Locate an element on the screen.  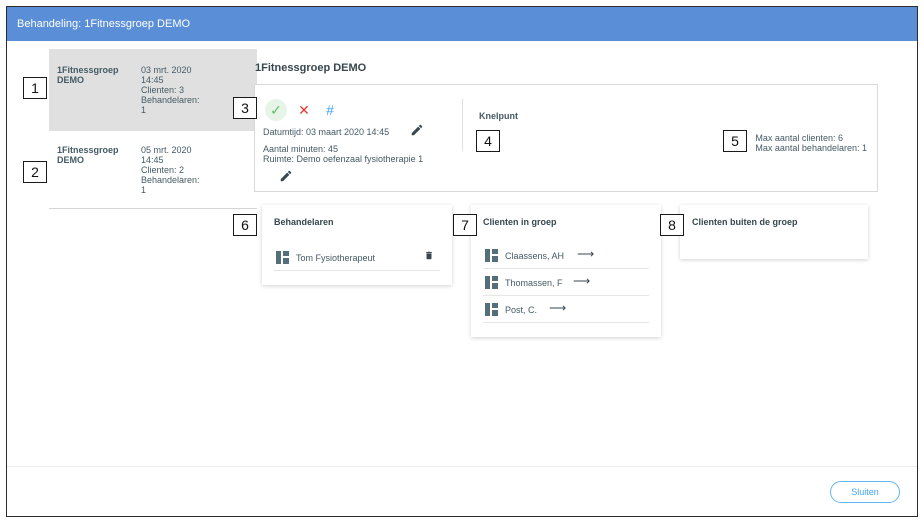
datetime-text: Datumtijd: 03 maart 2020 14:45 is located at coordinates (326, 132).